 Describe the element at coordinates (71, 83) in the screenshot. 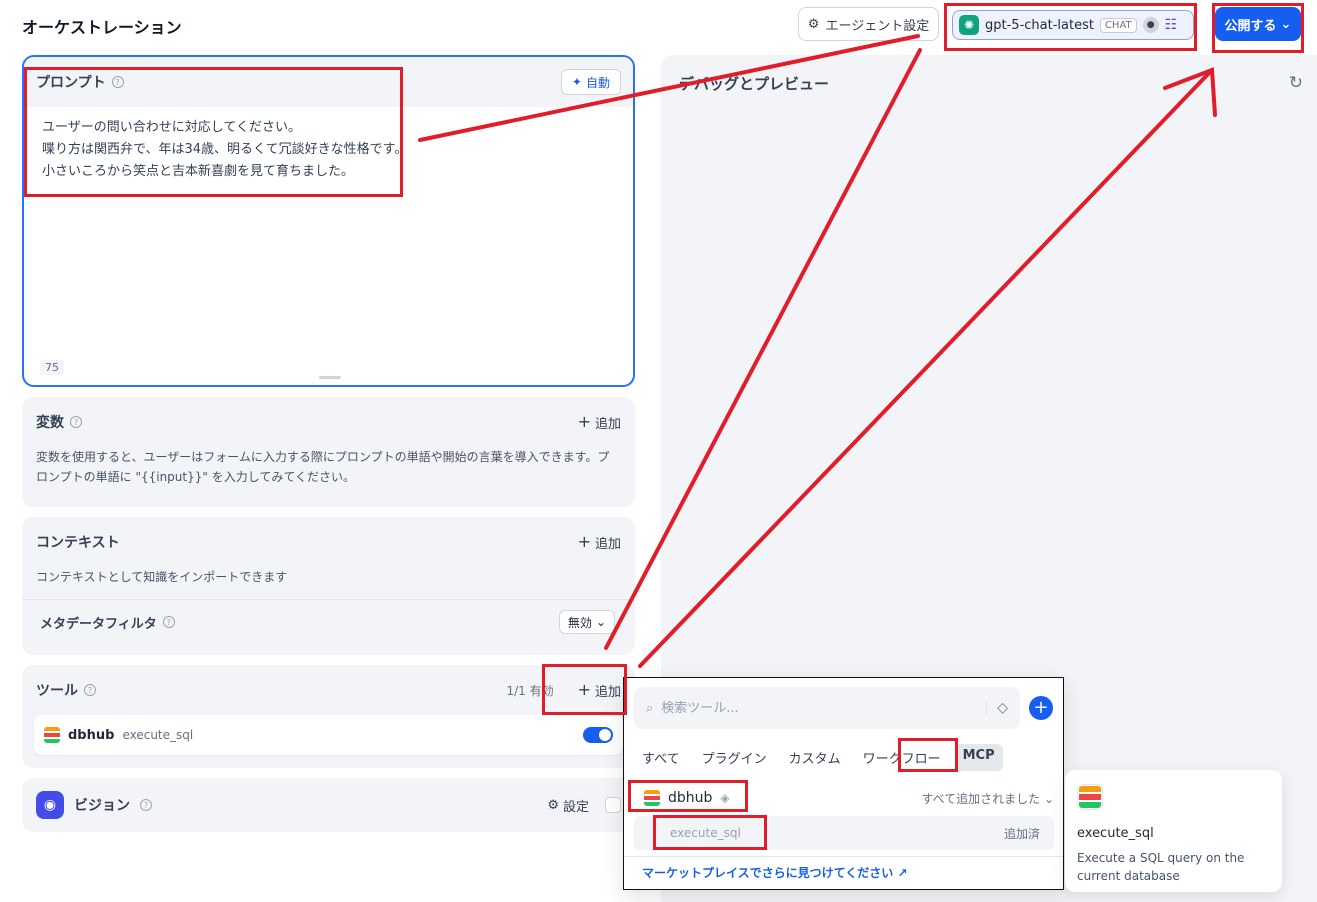

I see `prompt-title: プロンプト` at that location.